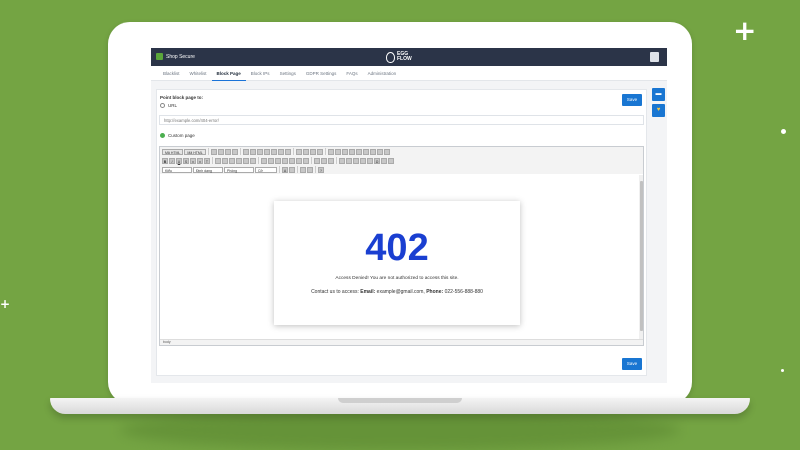 Image resolution: width=800 pixels, height=450 pixels. What do you see at coordinates (200, 160) in the screenshot?
I see `superscript-icon: x` at bounding box center [200, 160].